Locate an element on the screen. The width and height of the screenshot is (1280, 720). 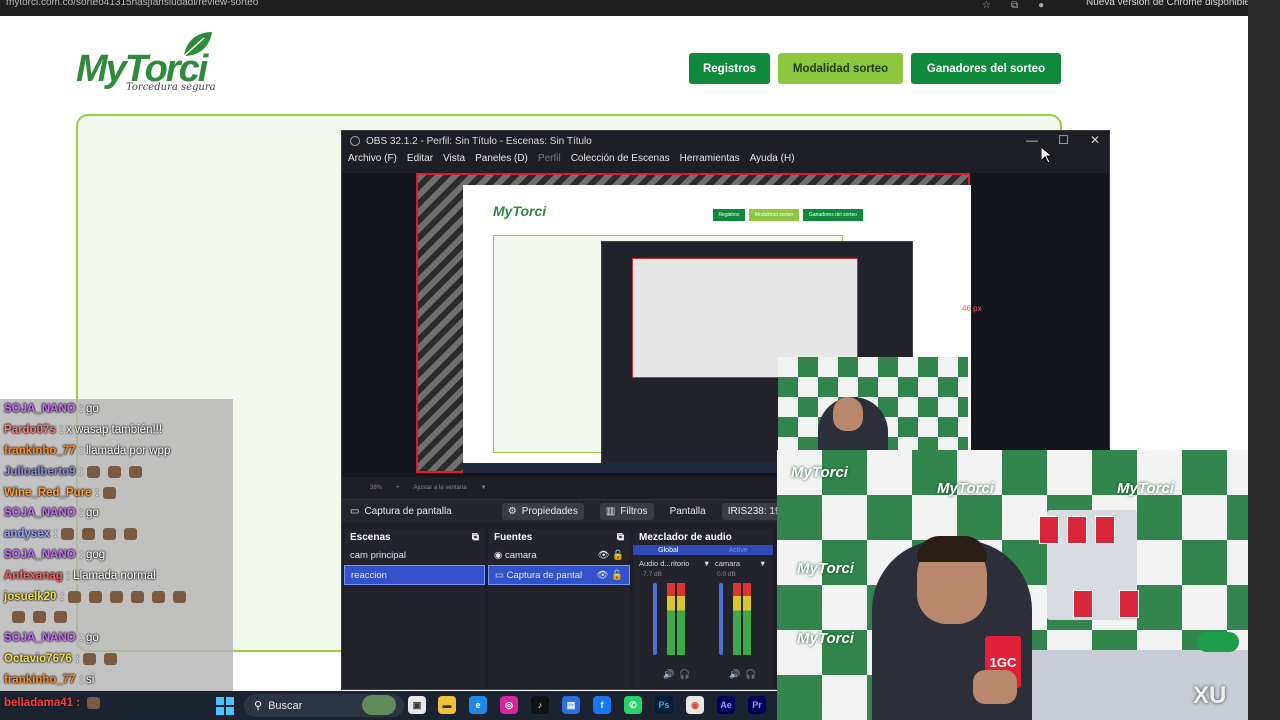
chat-username: Julioalberto9 is located at coordinates (40, 472).